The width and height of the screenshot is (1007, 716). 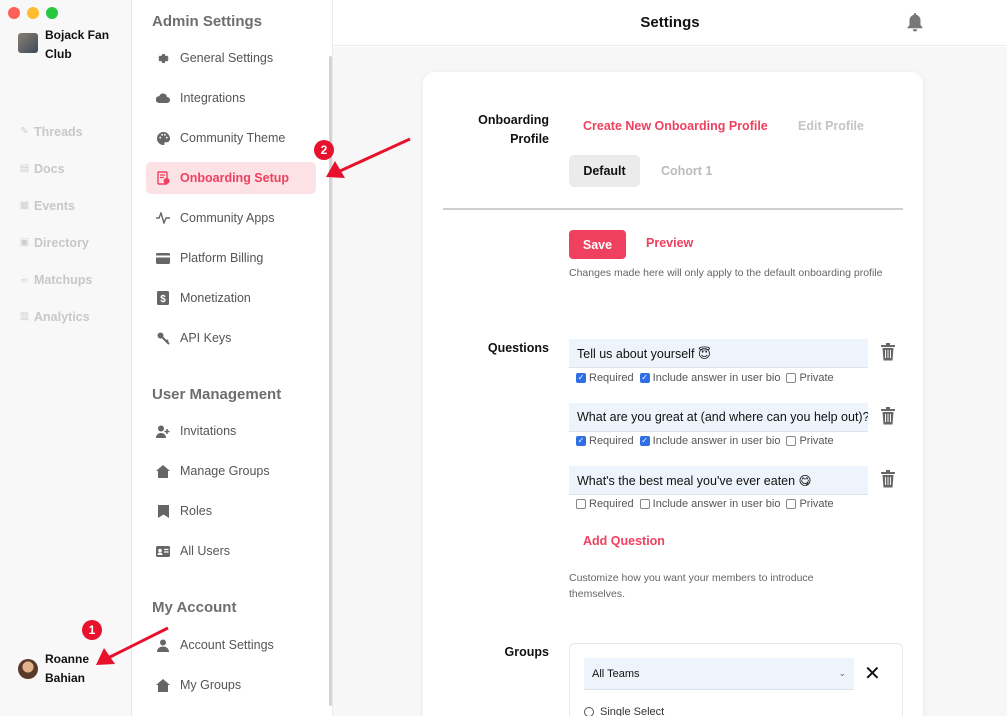 What do you see at coordinates (231, 431) in the screenshot?
I see `sidebar-item-invitations: Invitations` at bounding box center [231, 431].